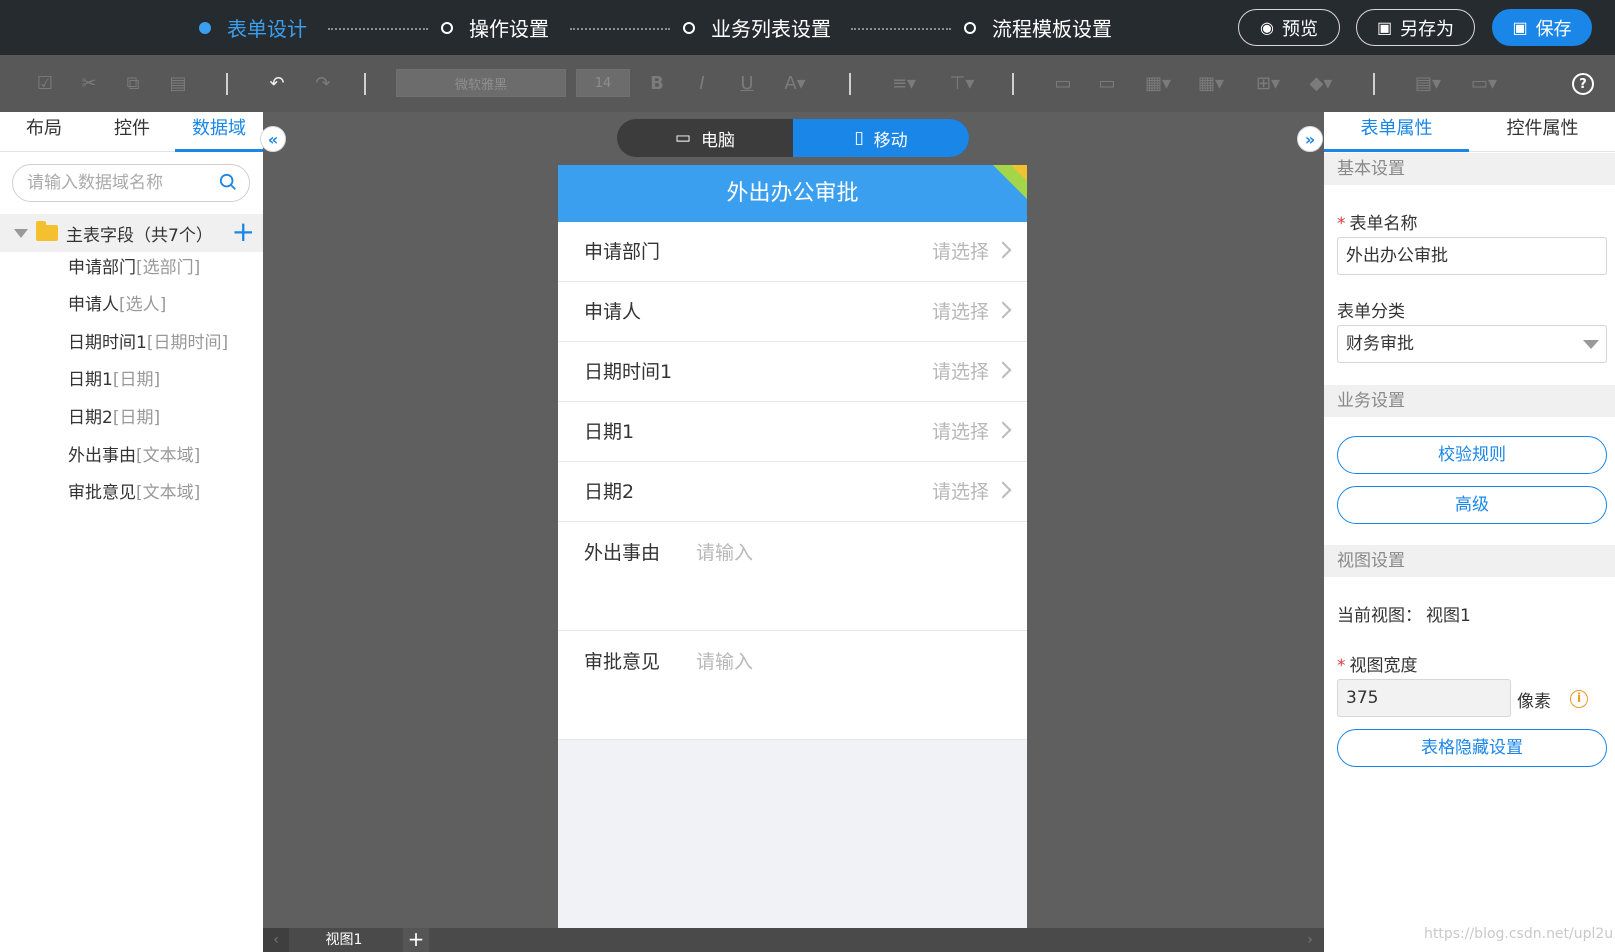 This screenshot has width=1615, height=952. What do you see at coordinates (1377, 224) in the screenshot?
I see `form-name-label: * 表单名称` at bounding box center [1377, 224].